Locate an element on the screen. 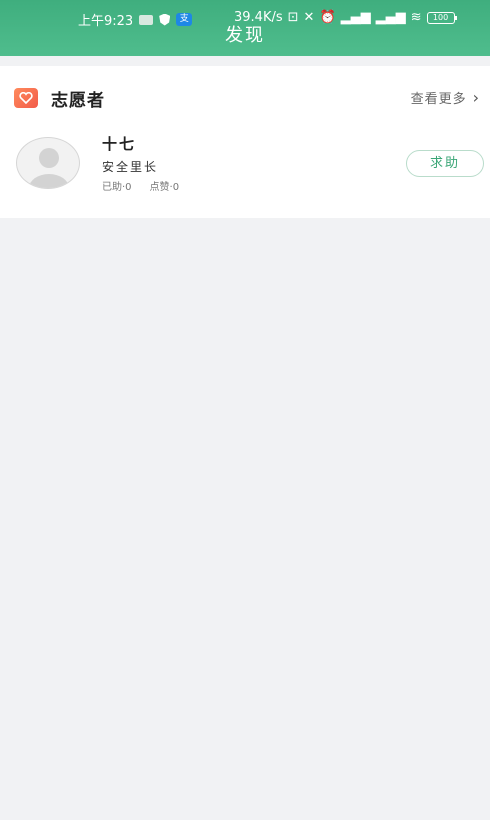 This screenshot has height=820, width=490. chevron-right-icon: › is located at coordinates (476, 97).